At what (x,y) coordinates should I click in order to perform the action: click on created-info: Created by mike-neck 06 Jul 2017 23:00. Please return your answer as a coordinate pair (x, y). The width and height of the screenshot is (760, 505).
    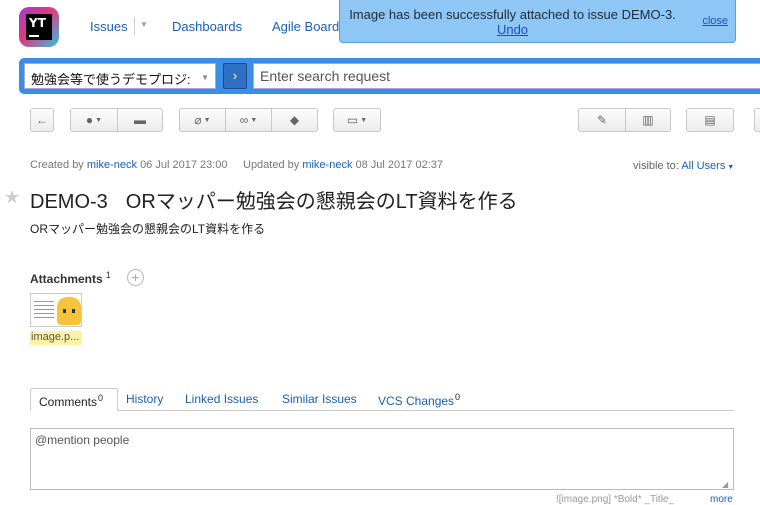
    Looking at the image, I should click on (129, 165).